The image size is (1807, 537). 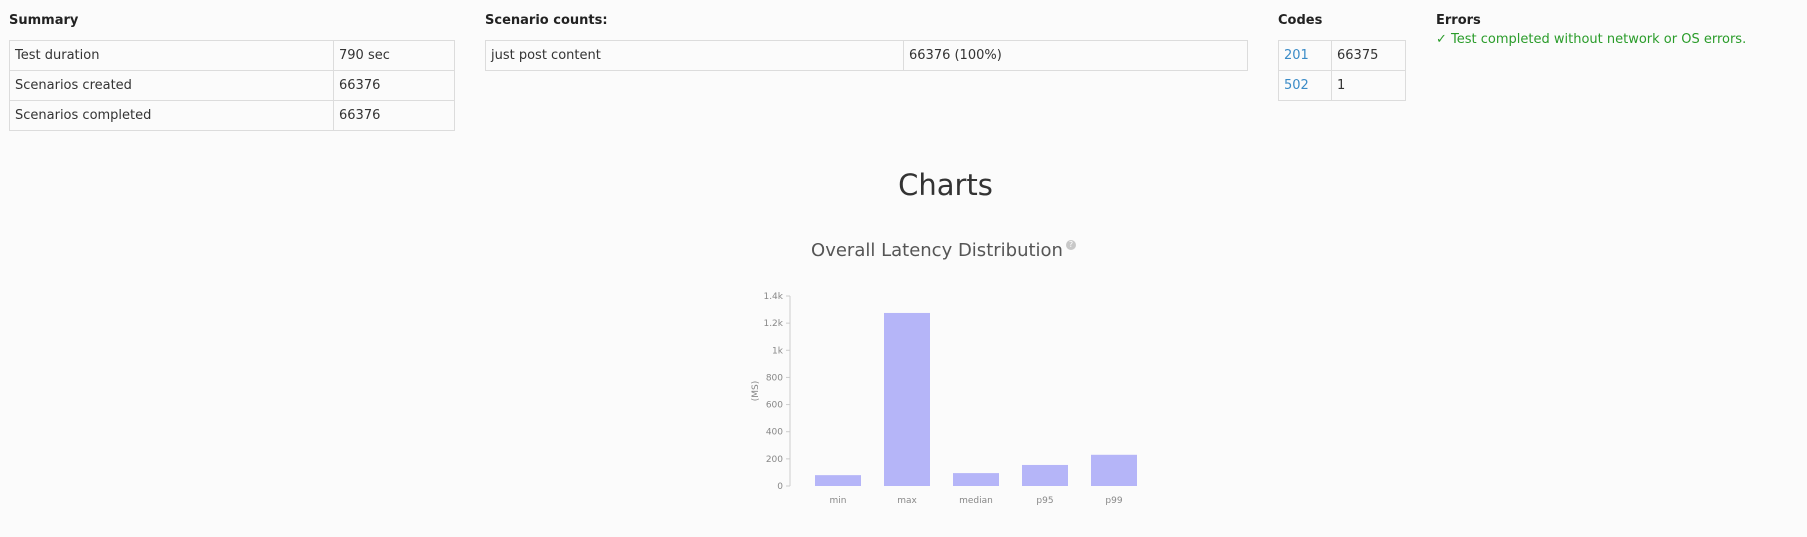 I want to click on summary-label: Scenarios completed, so click(x=171, y=115).